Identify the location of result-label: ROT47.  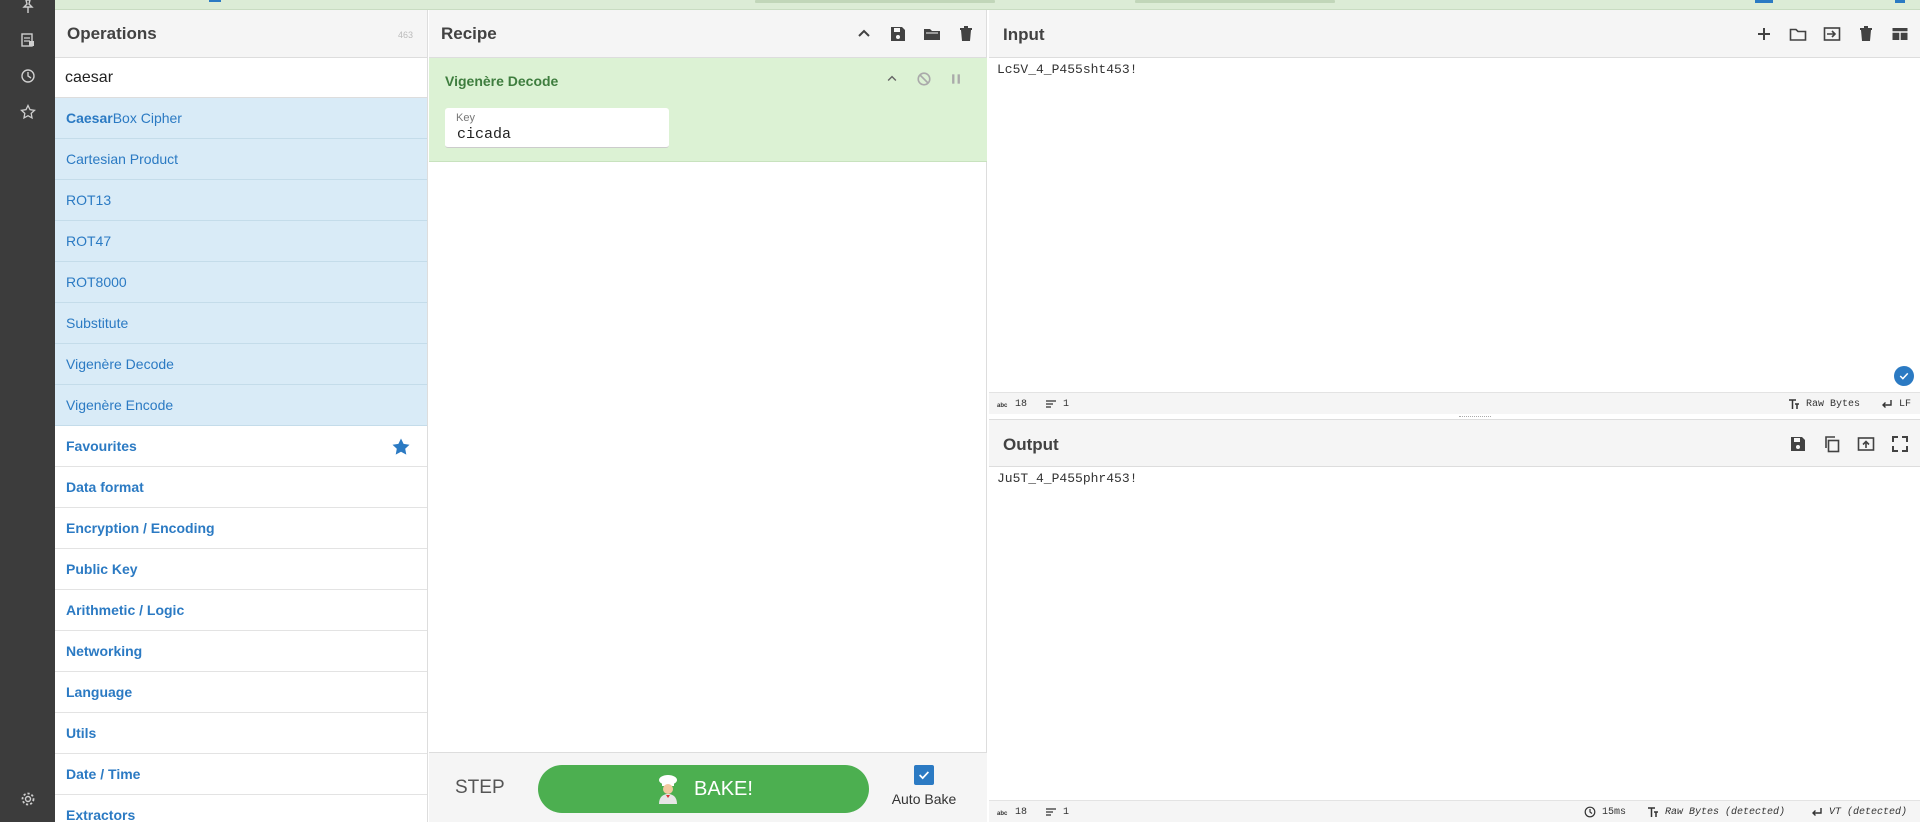
(89, 241).